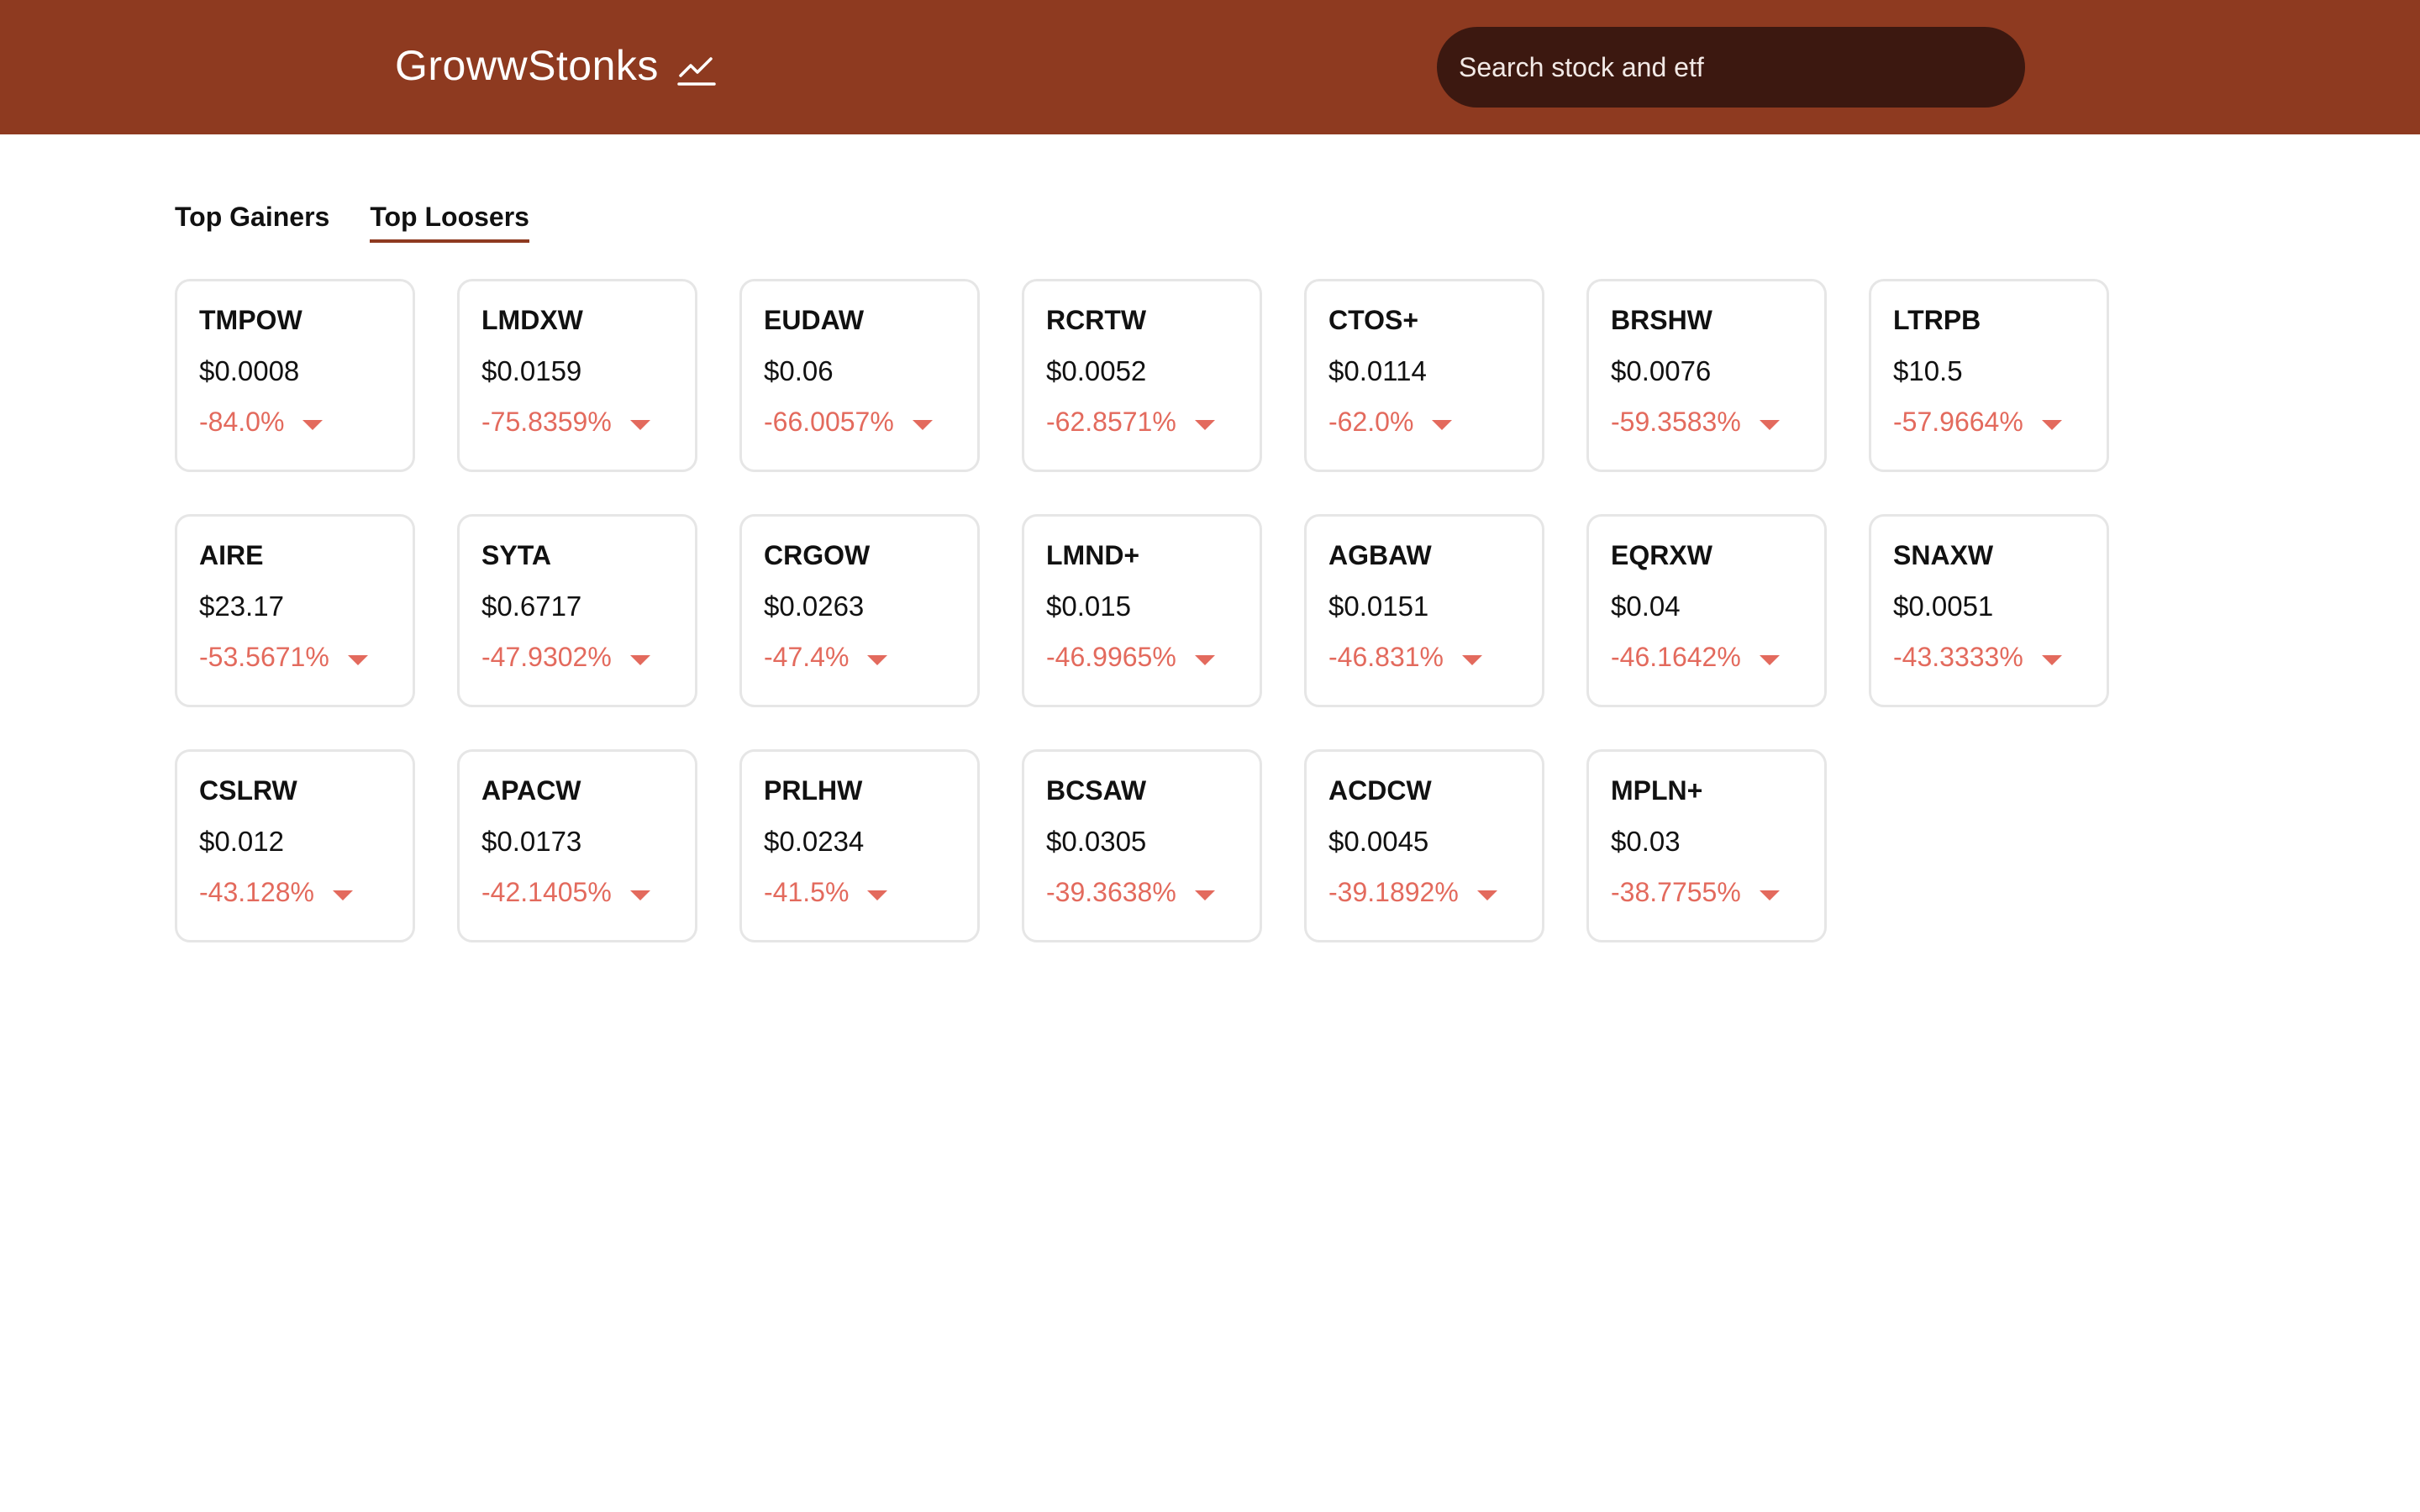 This screenshot has width=2420, height=1512. What do you see at coordinates (306, 656) in the screenshot?
I see `stock-change: -53.5671%` at bounding box center [306, 656].